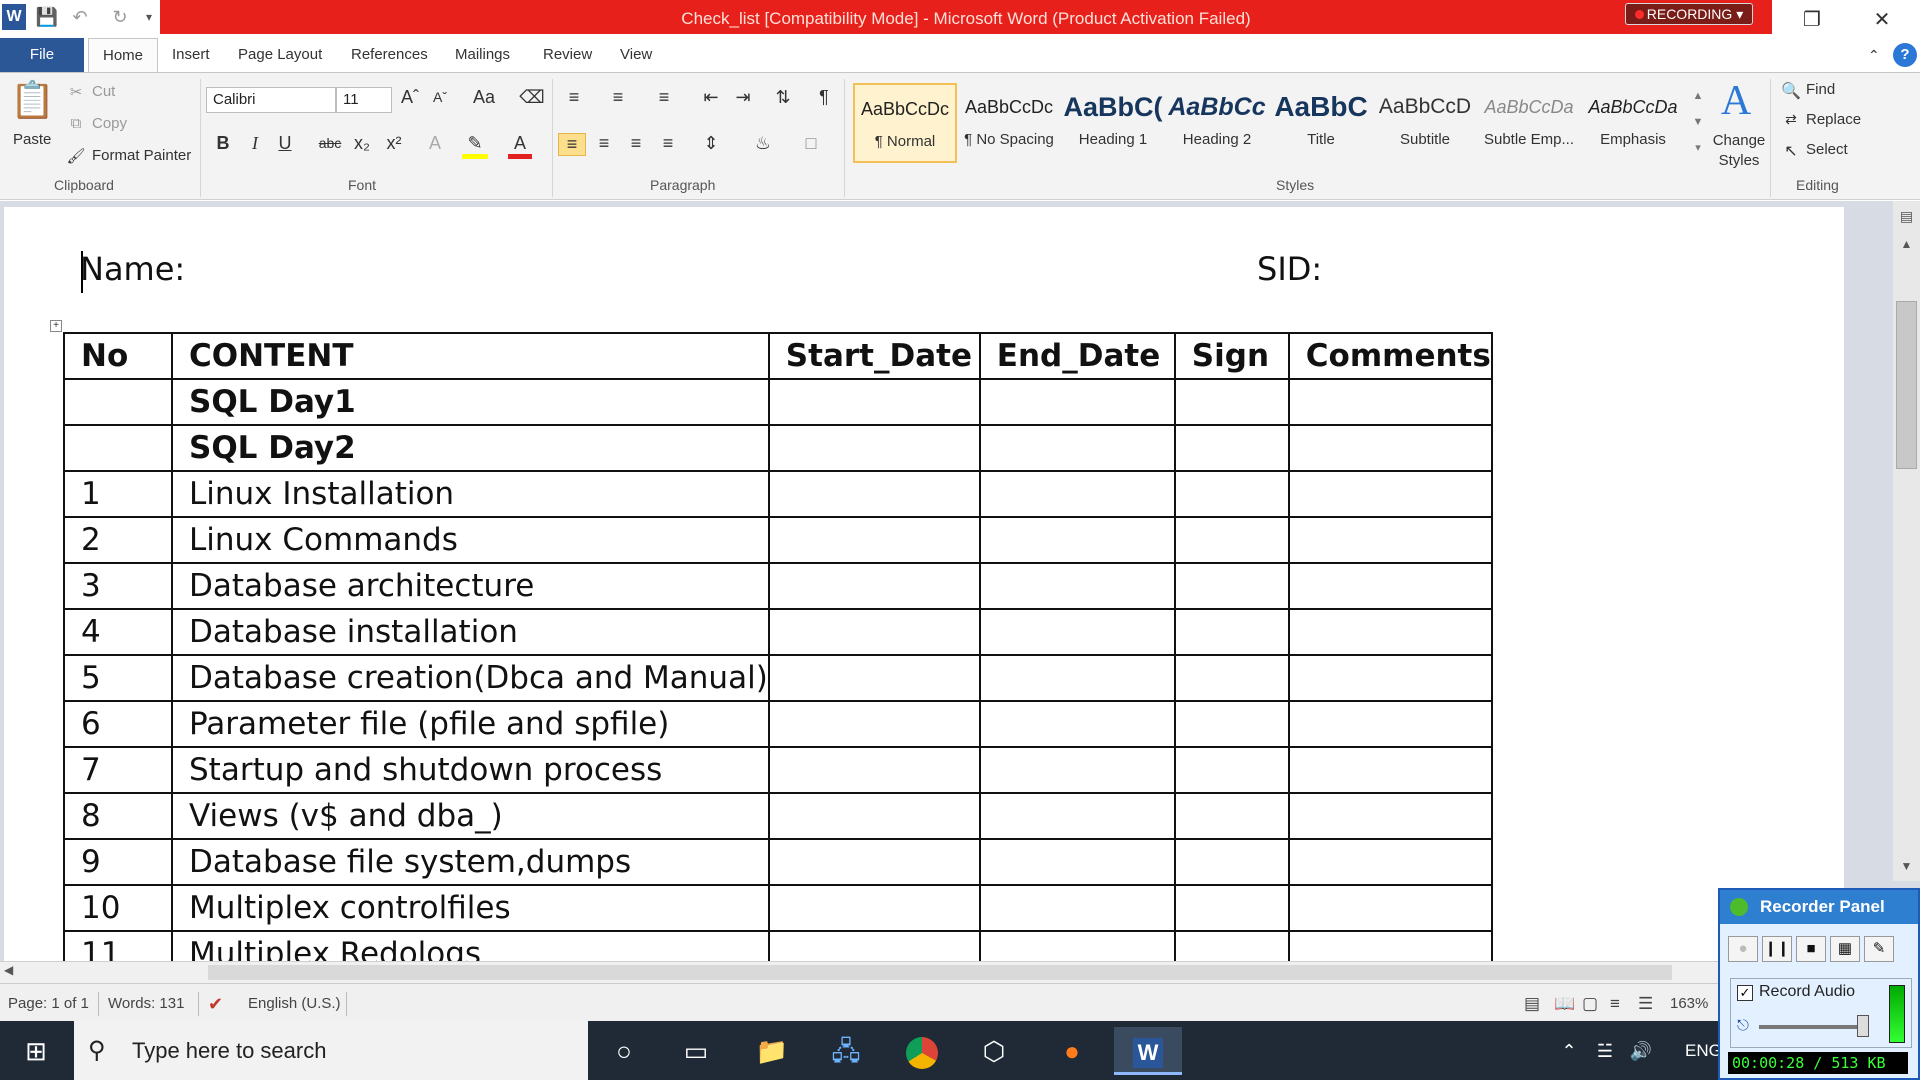 This screenshot has height=1080, width=1920. I want to click on customize-qat-icon: ▾, so click(149, 17).